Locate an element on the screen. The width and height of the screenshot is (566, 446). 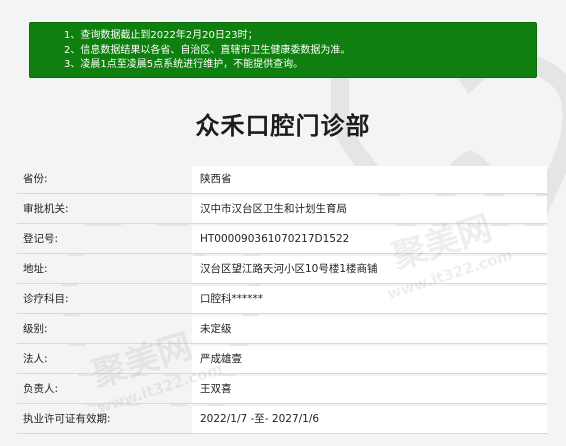
row-label: 登记号: is located at coordinates (104, 239).